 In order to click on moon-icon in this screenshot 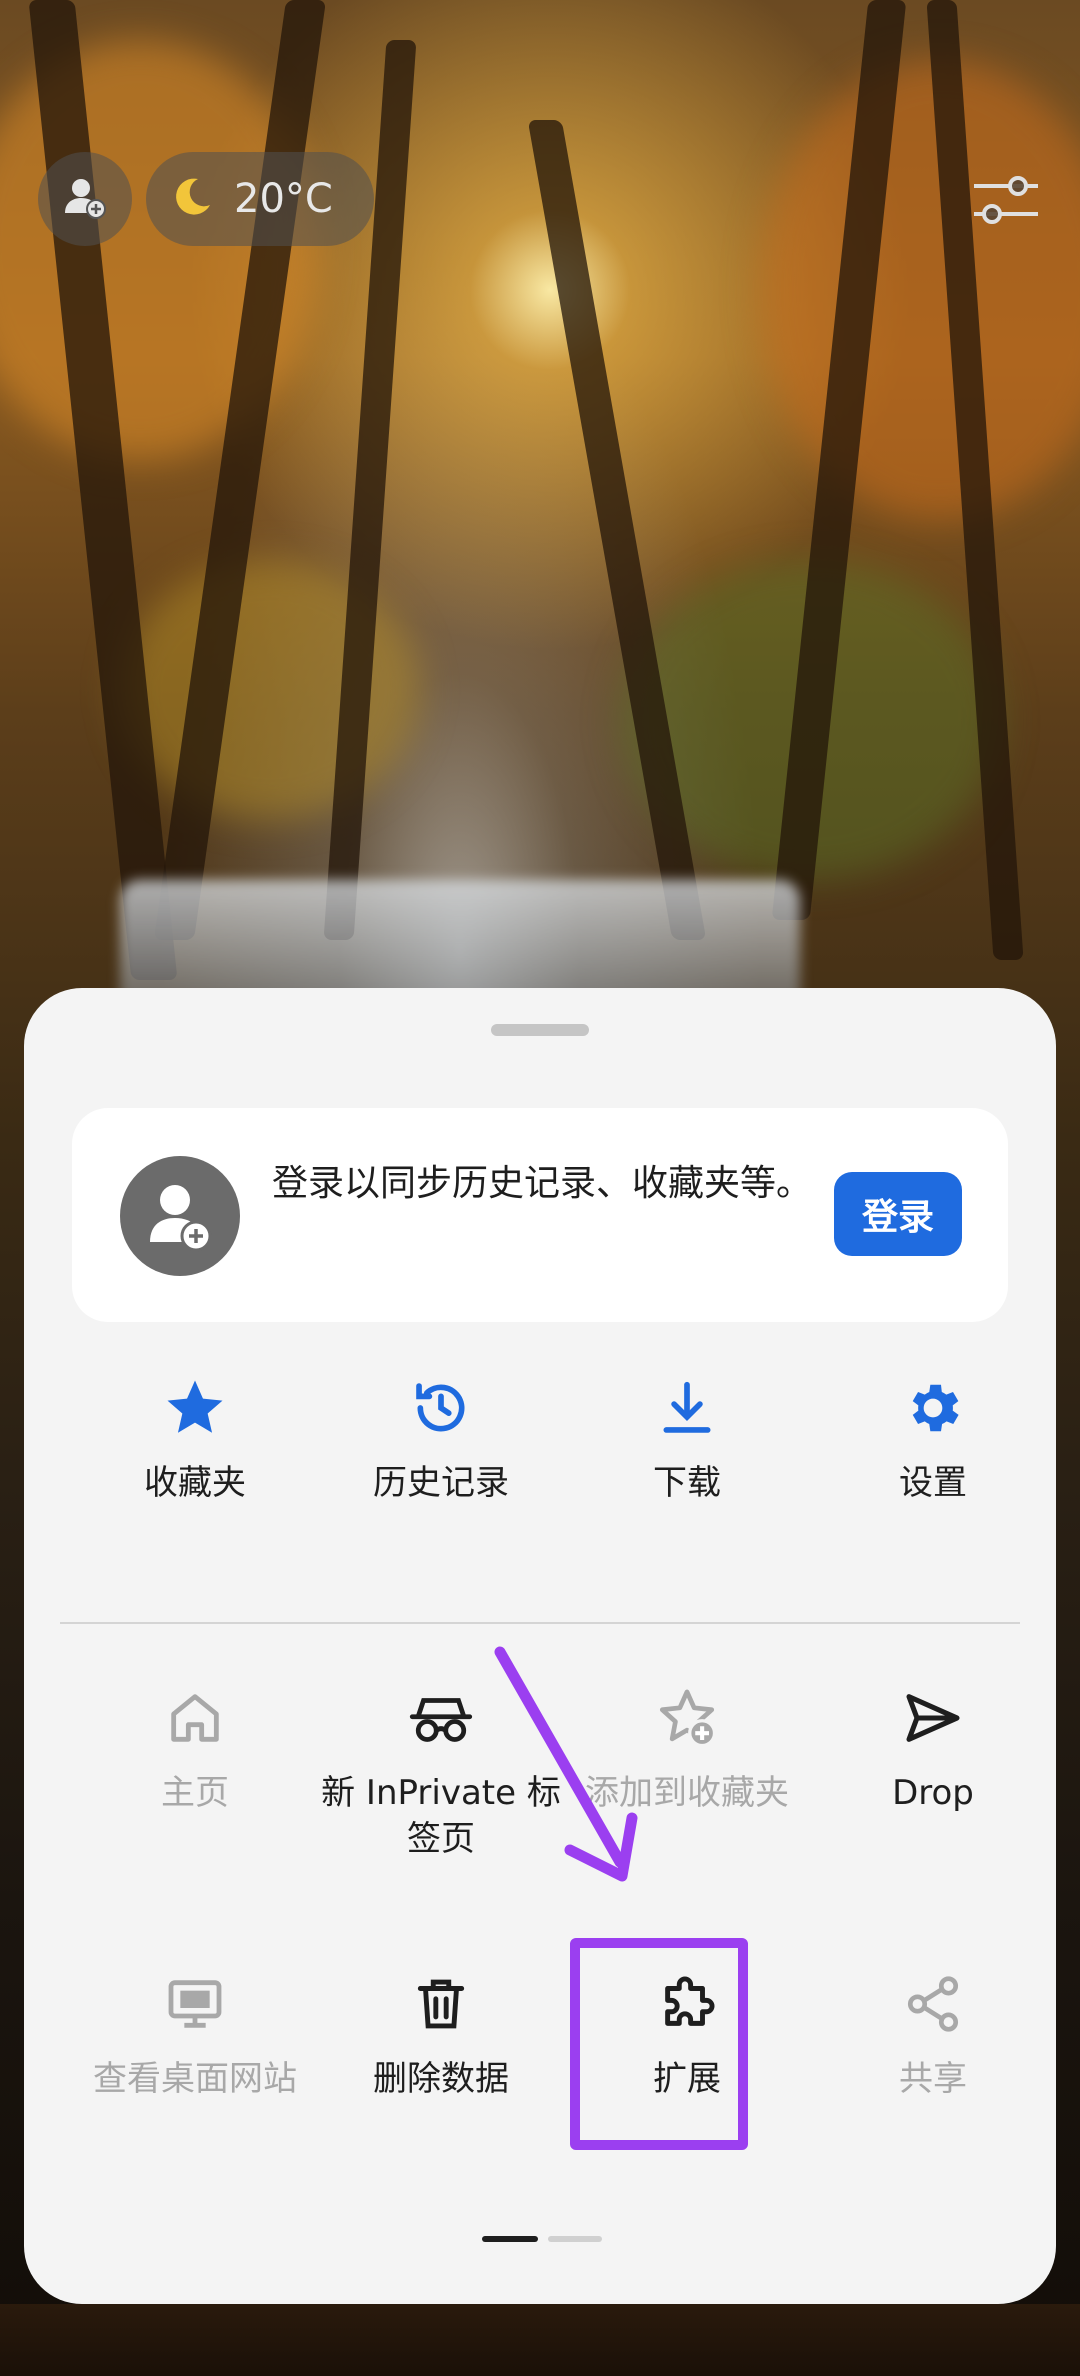, I will do `click(192, 199)`.